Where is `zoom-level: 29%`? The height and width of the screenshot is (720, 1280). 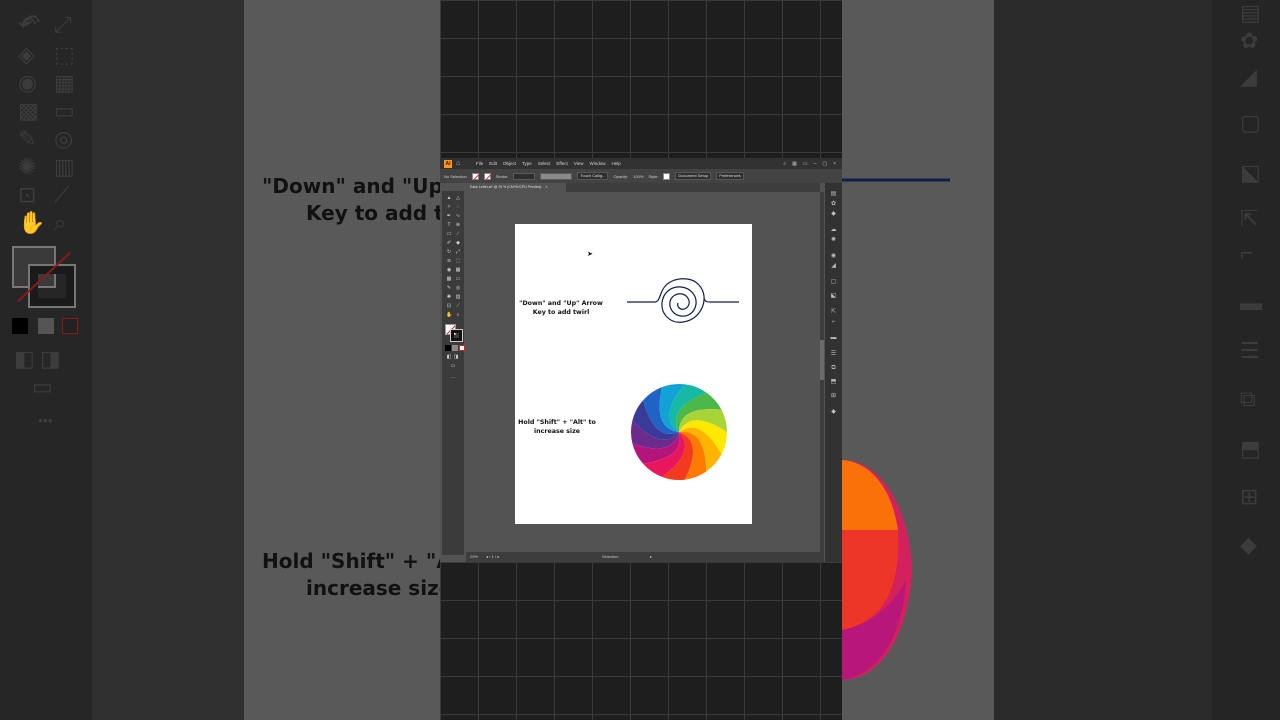 zoom-level: 29% is located at coordinates (474, 557).